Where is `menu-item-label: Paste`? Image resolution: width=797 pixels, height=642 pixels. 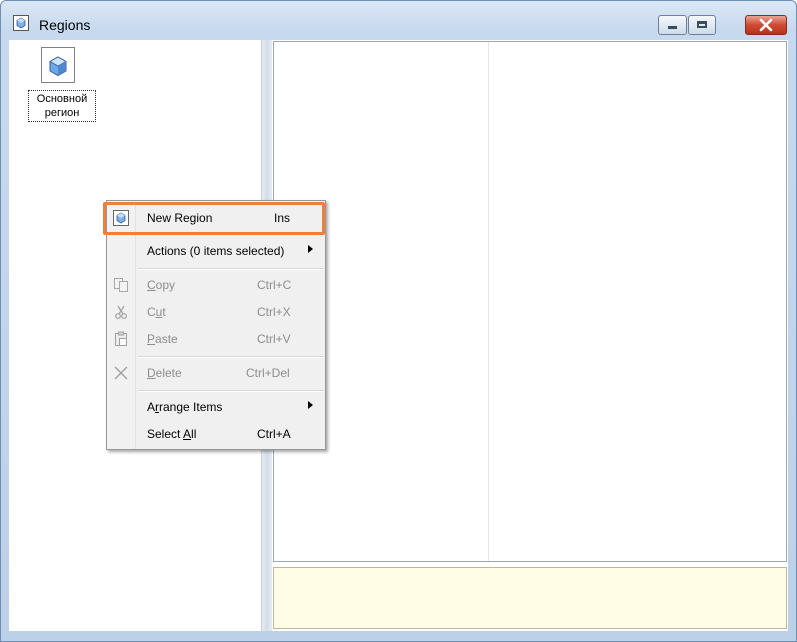
menu-item-label: Paste is located at coordinates (162, 339).